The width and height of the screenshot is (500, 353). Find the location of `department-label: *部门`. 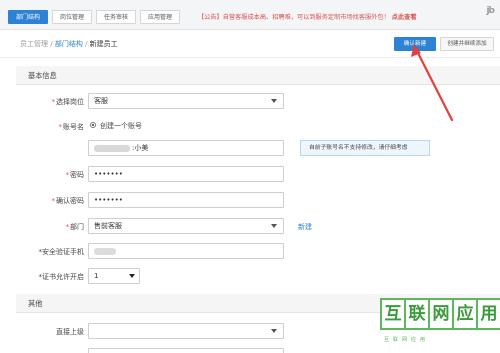

department-label: *部门 is located at coordinates (75, 227).